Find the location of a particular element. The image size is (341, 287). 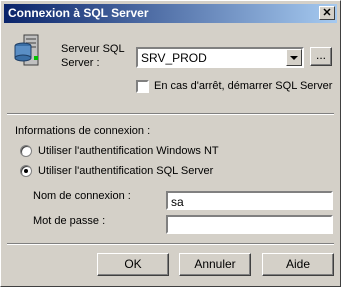

auth-sql-radio is located at coordinates (26, 171).